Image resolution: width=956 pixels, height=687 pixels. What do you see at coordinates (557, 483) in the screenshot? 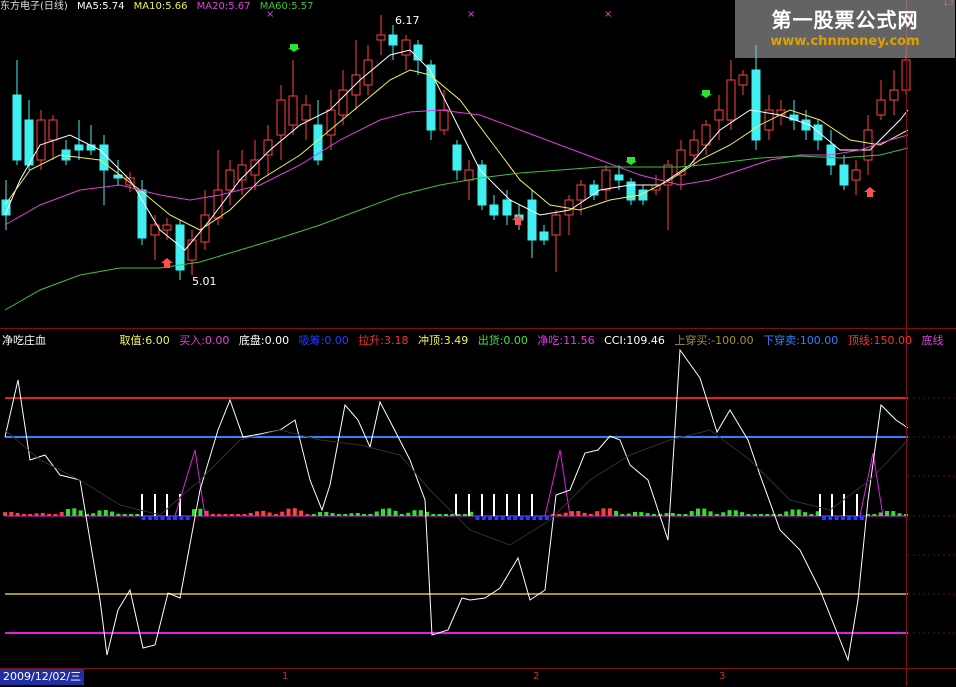
I see `magenta-spike` at bounding box center [557, 483].